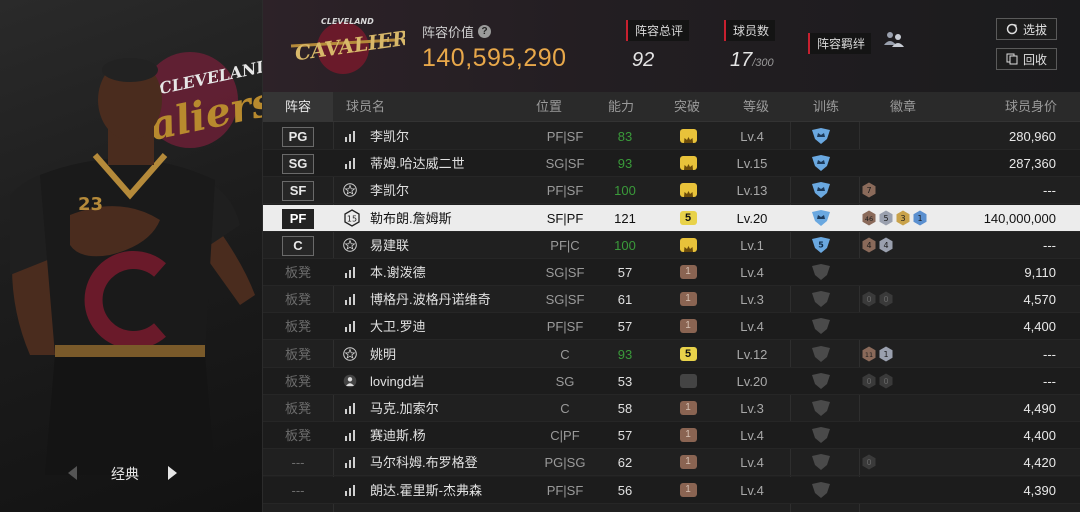 This screenshot has width=1080, height=512. I want to click on table-row: 板凳 lovingd岩 SG 53 Lv.20 0 0 ---, so click(671, 381).